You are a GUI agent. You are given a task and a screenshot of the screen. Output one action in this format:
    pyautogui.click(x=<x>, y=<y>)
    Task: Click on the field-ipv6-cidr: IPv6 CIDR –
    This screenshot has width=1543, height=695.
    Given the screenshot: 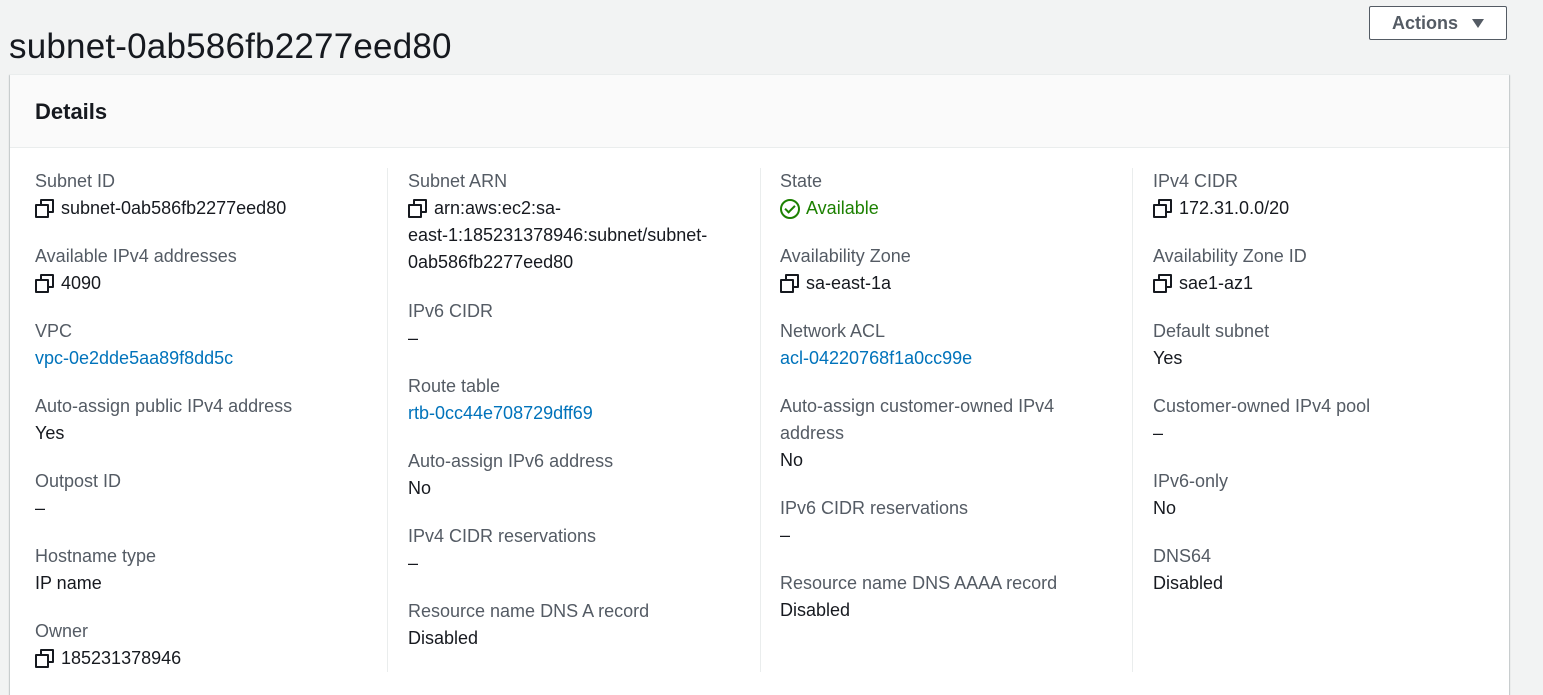 What is the action you would take?
    pyautogui.click(x=450, y=325)
    